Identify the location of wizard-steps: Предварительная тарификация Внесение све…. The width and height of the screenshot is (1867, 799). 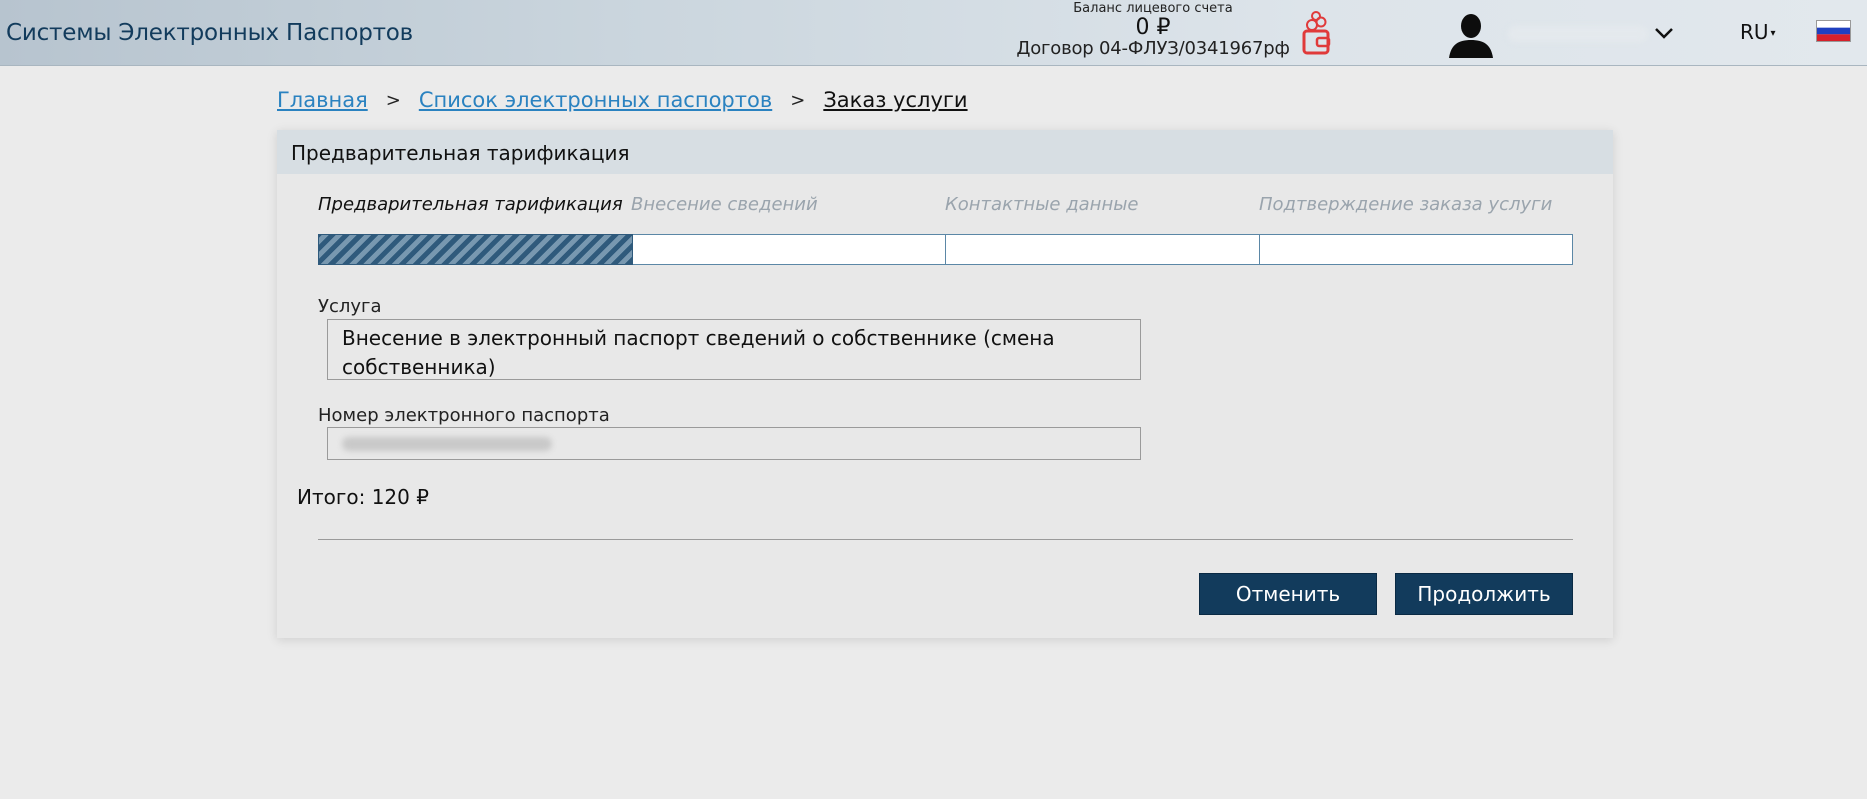
(945, 234).